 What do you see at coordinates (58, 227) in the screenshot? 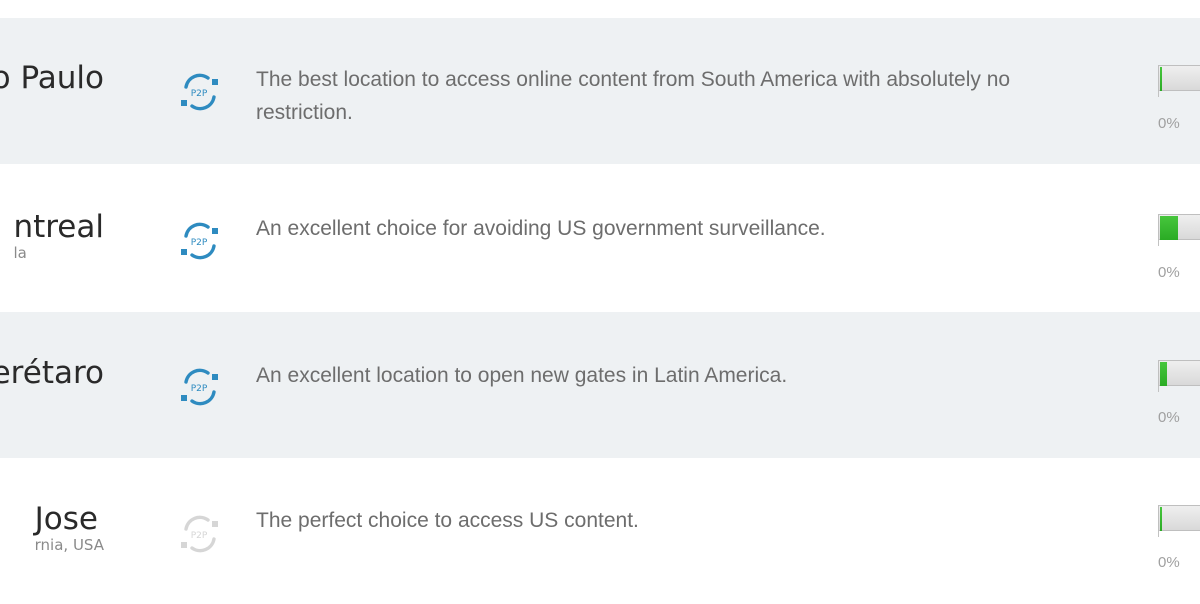
I see `city-name: ntreal` at bounding box center [58, 227].